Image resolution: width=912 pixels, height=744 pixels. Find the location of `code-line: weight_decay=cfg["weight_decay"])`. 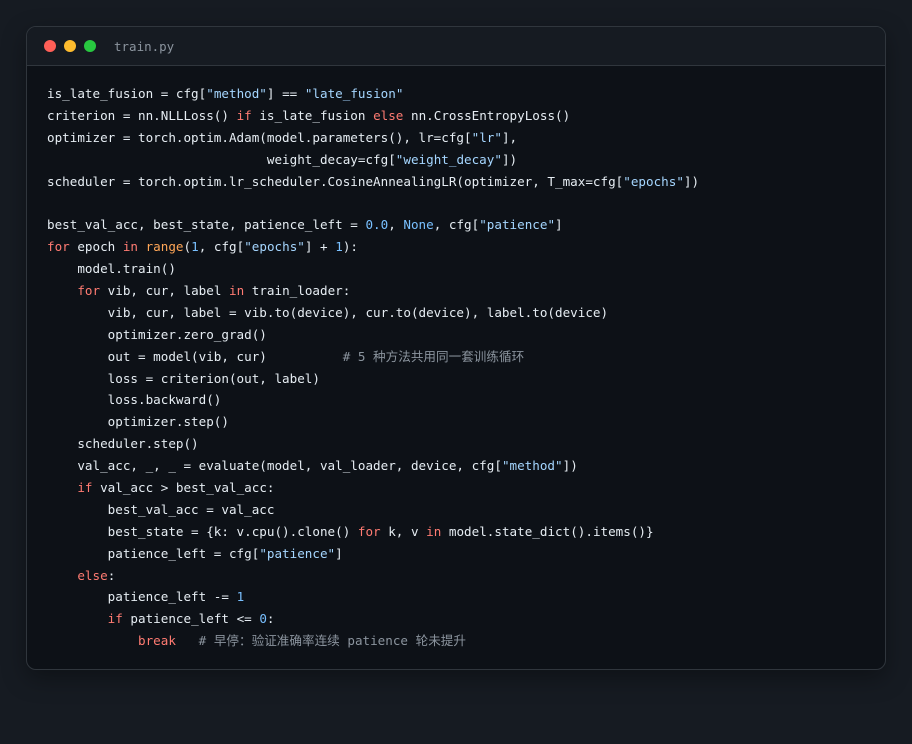

code-line: weight_decay=cfg["weight_decay"]) is located at coordinates (456, 160).